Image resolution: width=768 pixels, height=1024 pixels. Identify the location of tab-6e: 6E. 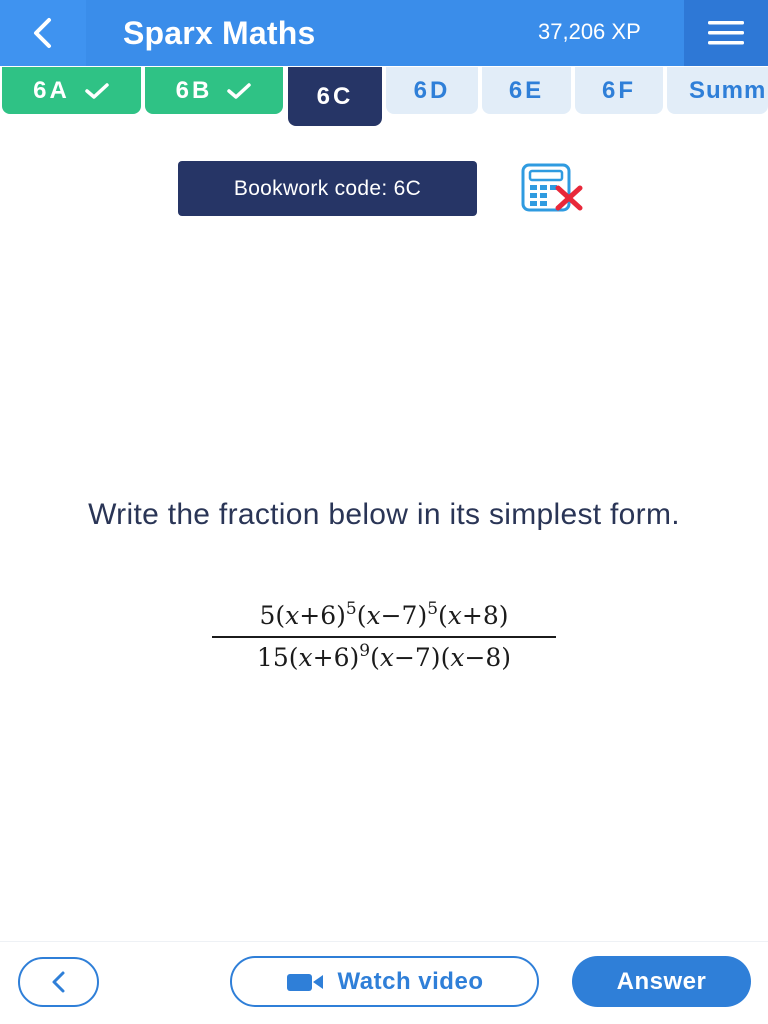
(526, 90).